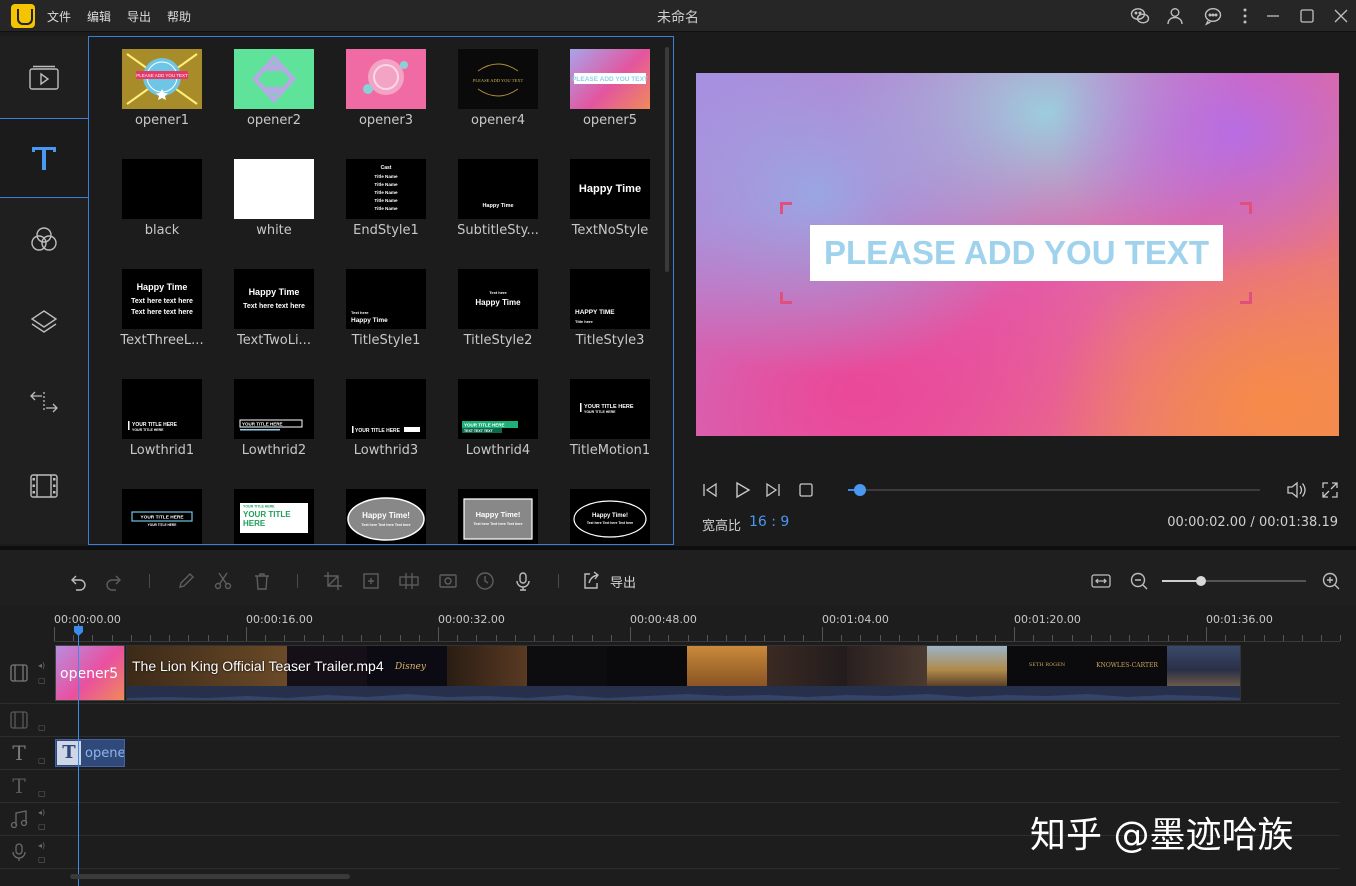 The height and width of the screenshot is (886, 1356). Describe the element at coordinates (386, 429) in the screenshot. I see `template-lowthird3: YOUR TITLE HERE Lowthrid3` at that location.